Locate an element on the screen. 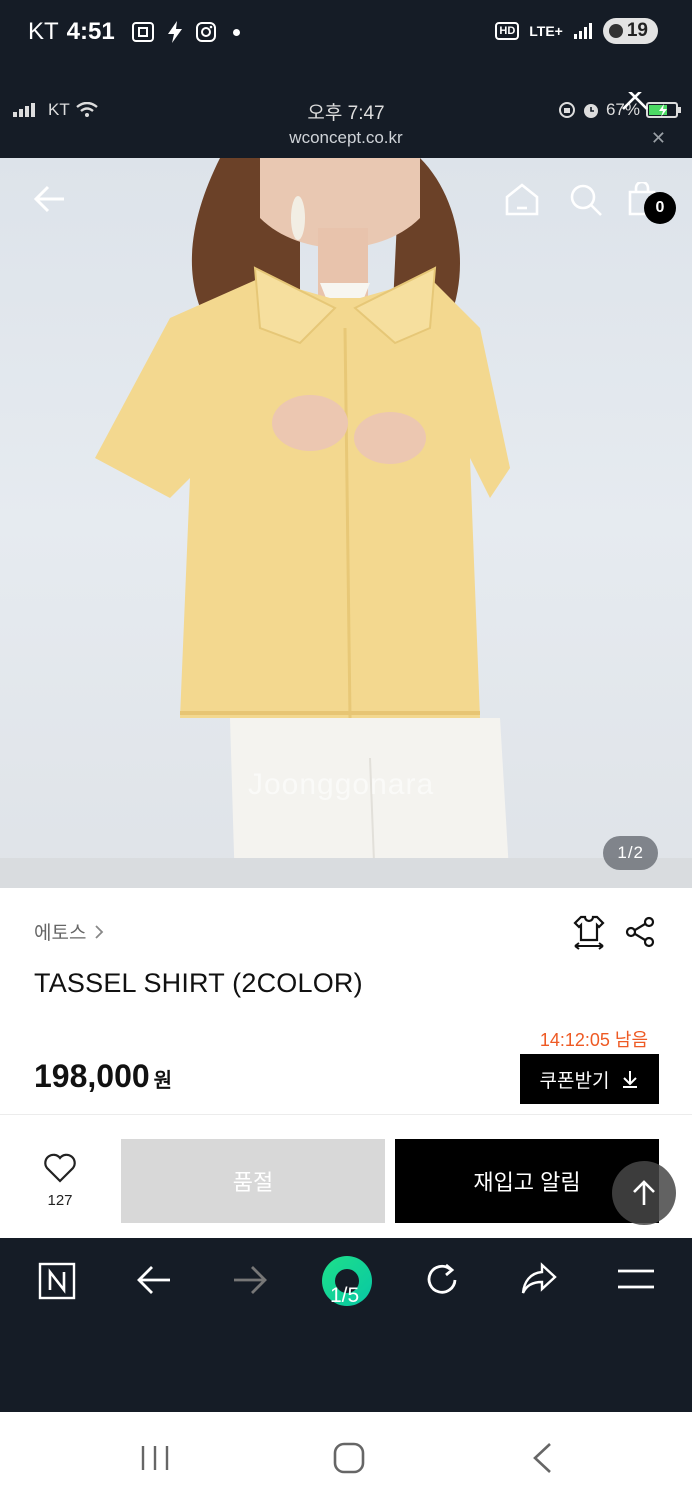 The height and width of the screenshot is (1500, 692). product-title: TASSEL SHIRT (2COLOR) is located at coordinates (198, 983).